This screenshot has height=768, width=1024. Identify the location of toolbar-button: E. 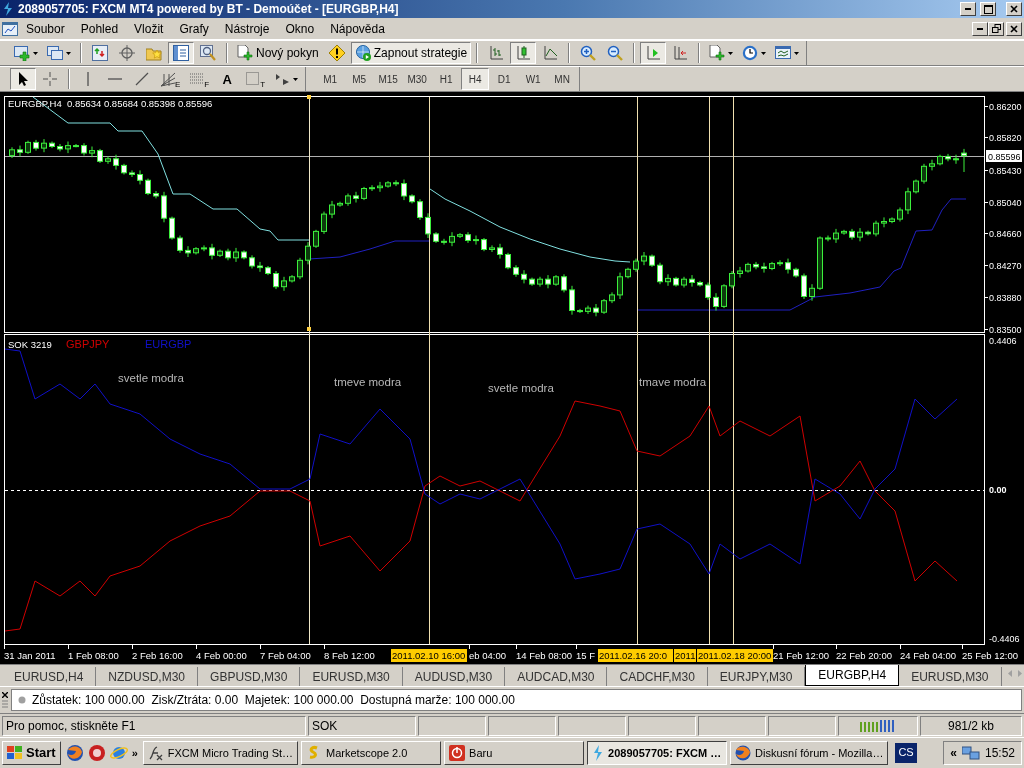
(170, 79).